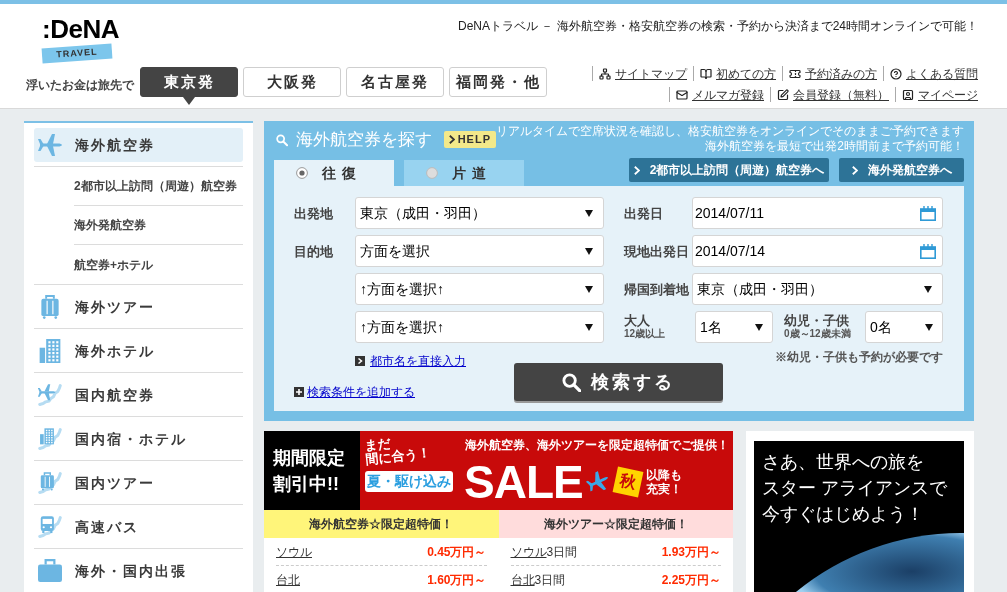 The image size is (1007, 592). Describe the element at coordinates (523, 482) in the screenshot. I see `banner-title: SALE` at that location.